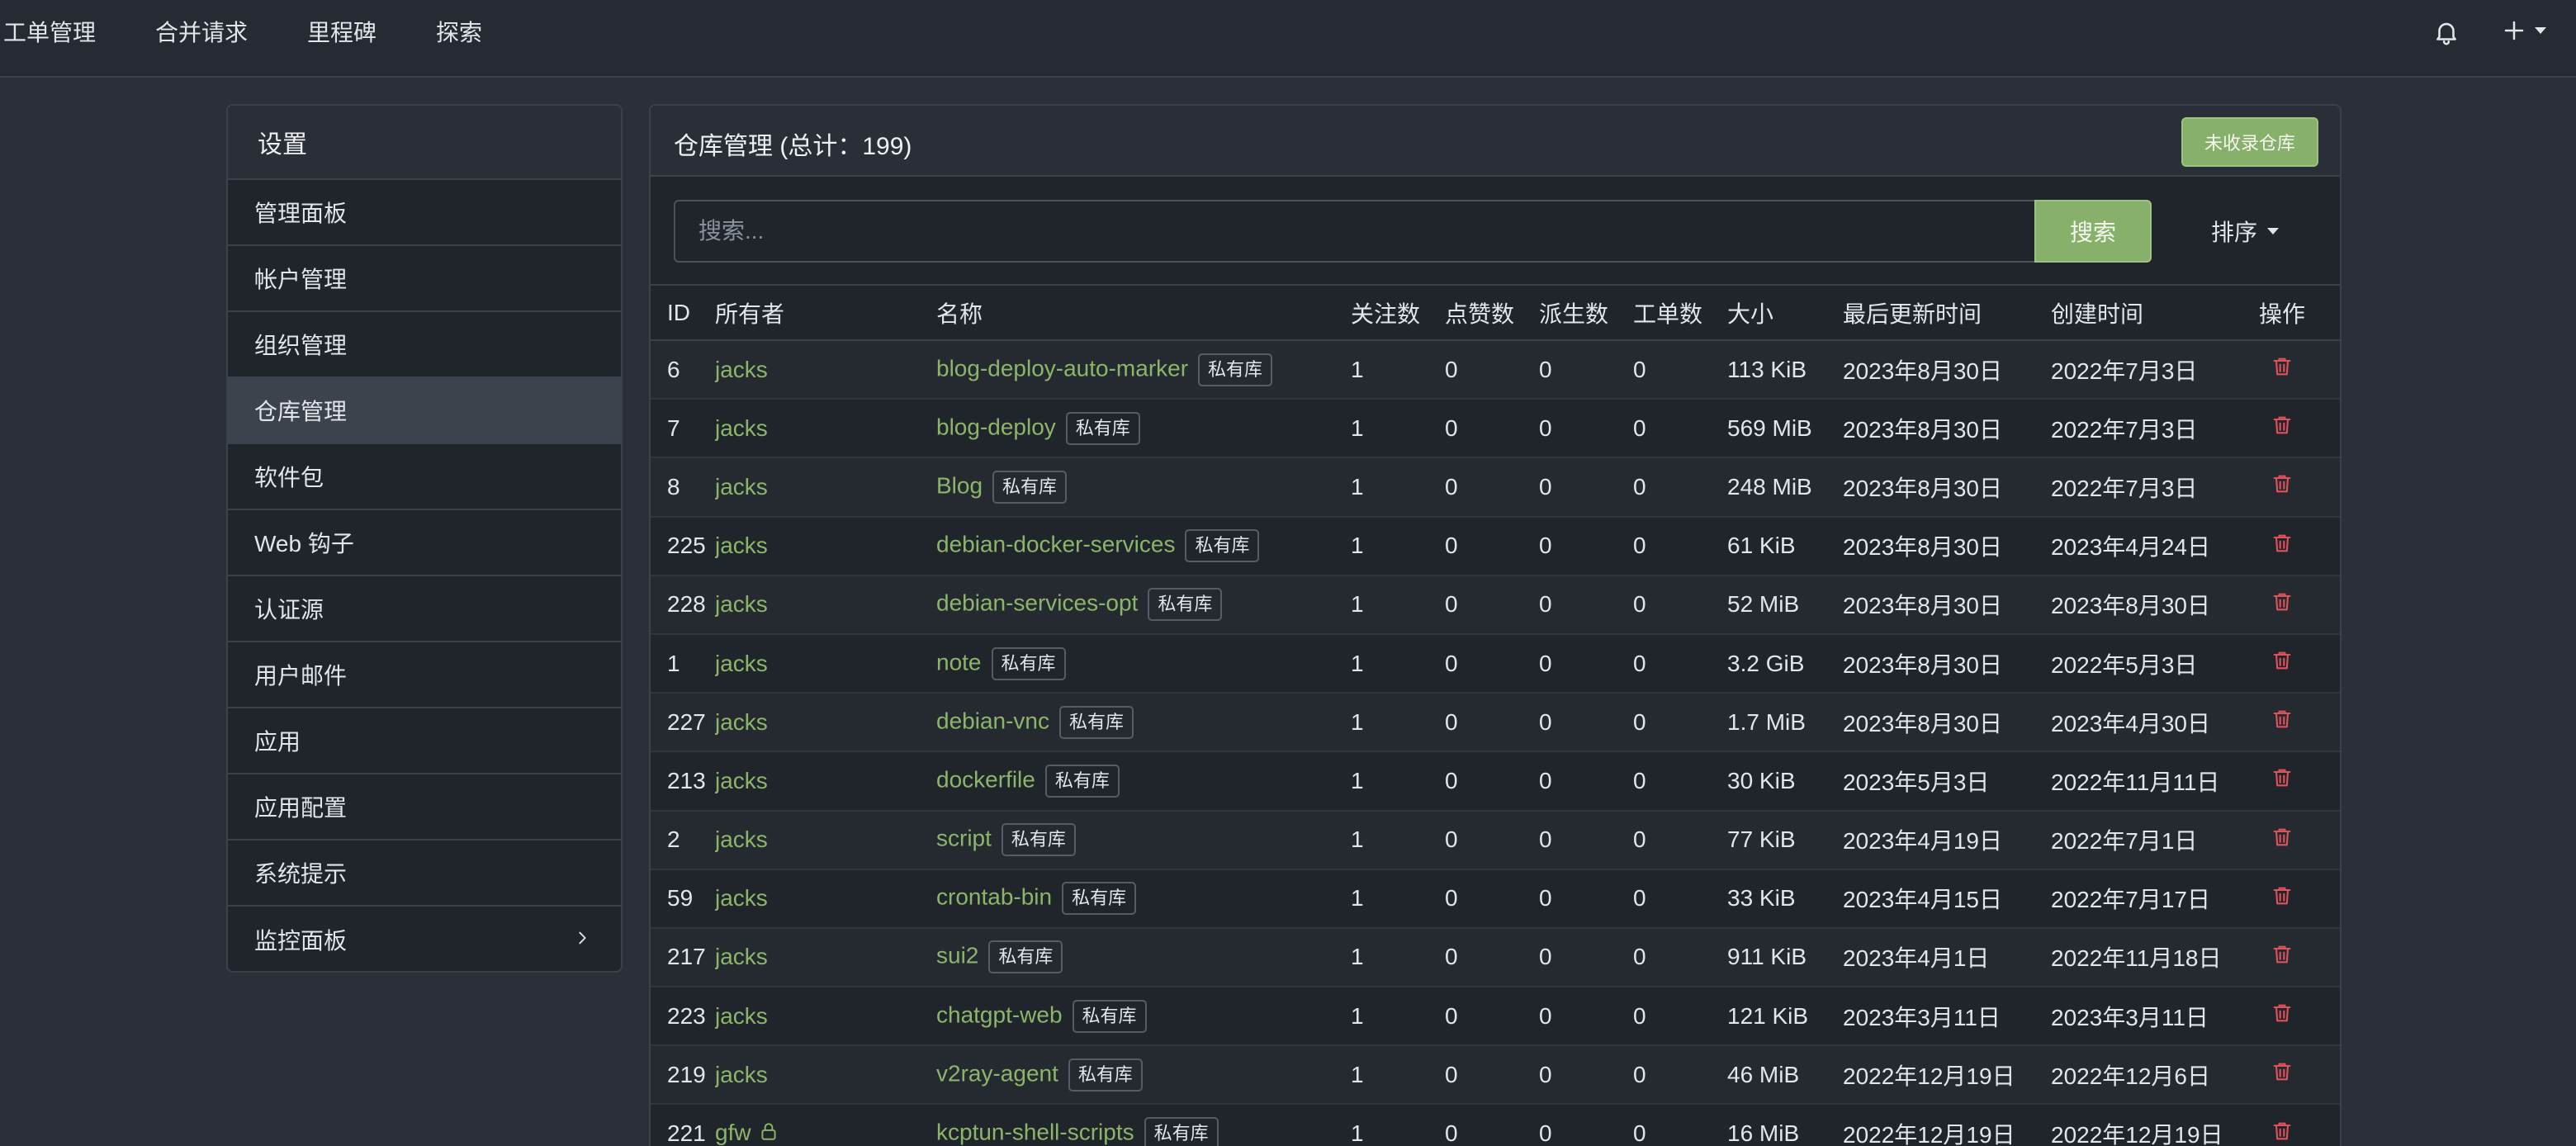 This screenshot has width=2576, height=1146. What do you see at coordinates (1055, 544) in the screenshot?
I see `repo-link: debian-docker-services` at bounding box center [1055, 544].